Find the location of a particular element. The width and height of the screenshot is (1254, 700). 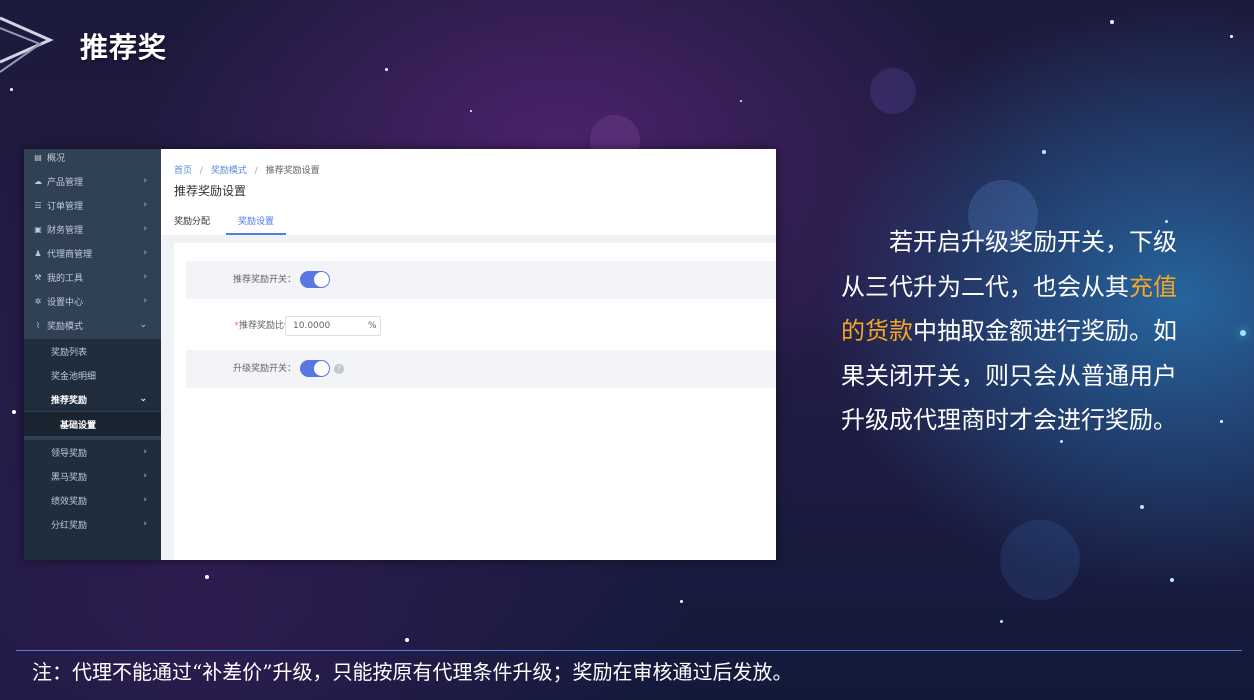

money-icon: ▣ is located at coordinates (38, 229).